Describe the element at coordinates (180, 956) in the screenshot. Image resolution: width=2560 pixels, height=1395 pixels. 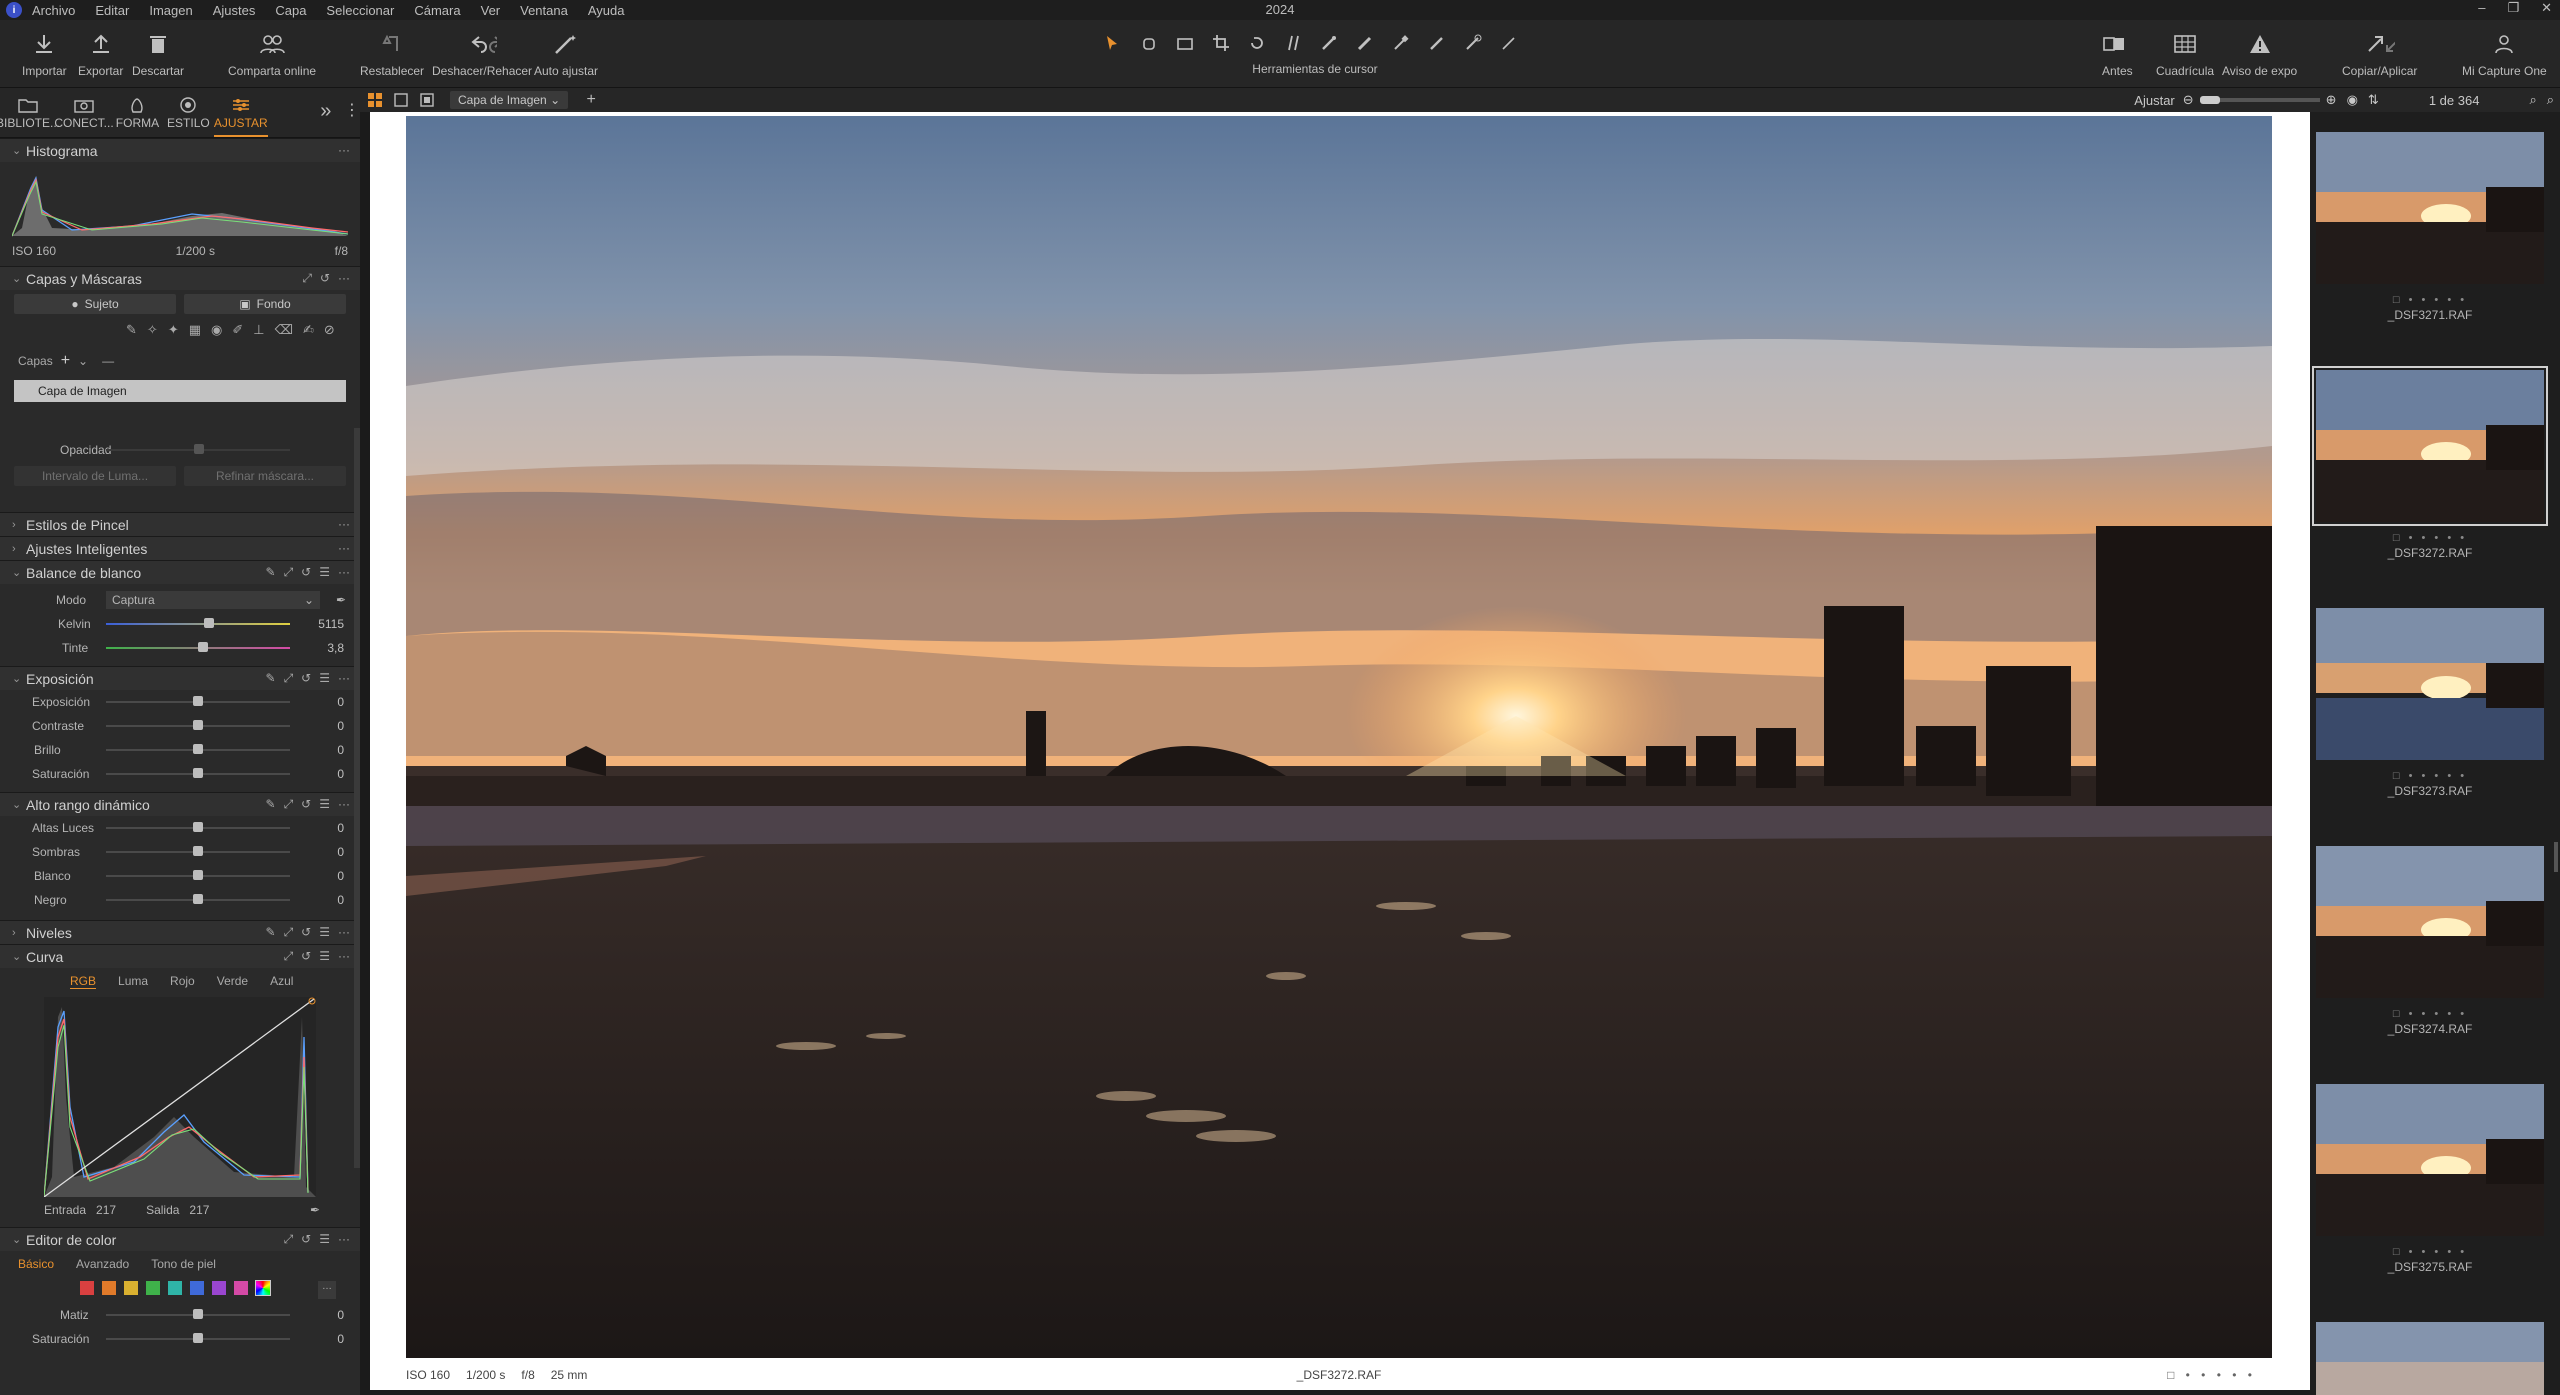
I see `curve-header: ⌄ Curva ⤢ ↺ ☰ ···` at that location.